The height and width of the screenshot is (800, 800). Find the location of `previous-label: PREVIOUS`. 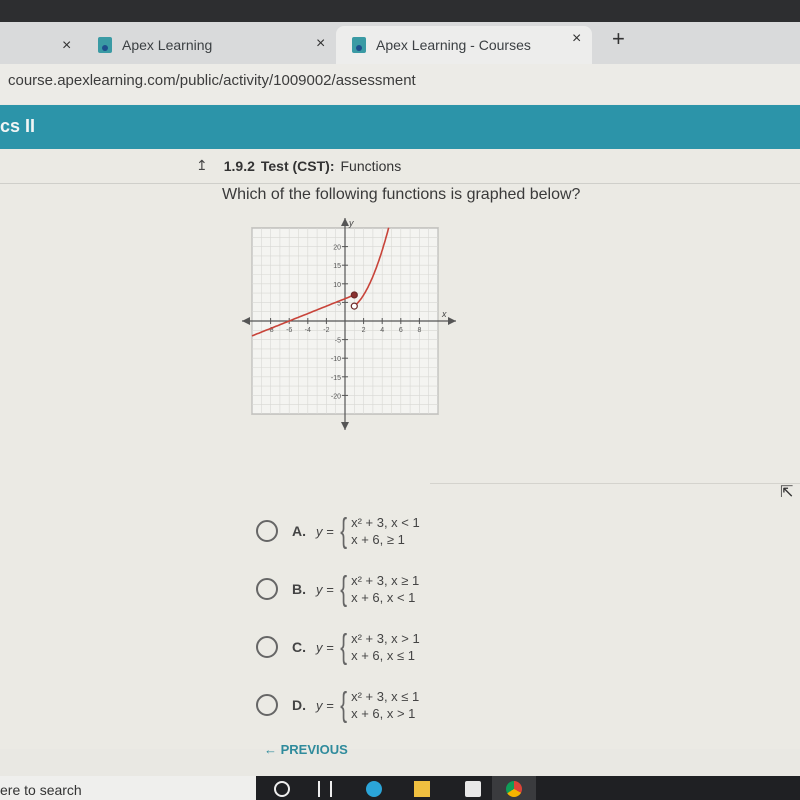

previous-label: PREVIOUS is located at coordinates (314, 749).